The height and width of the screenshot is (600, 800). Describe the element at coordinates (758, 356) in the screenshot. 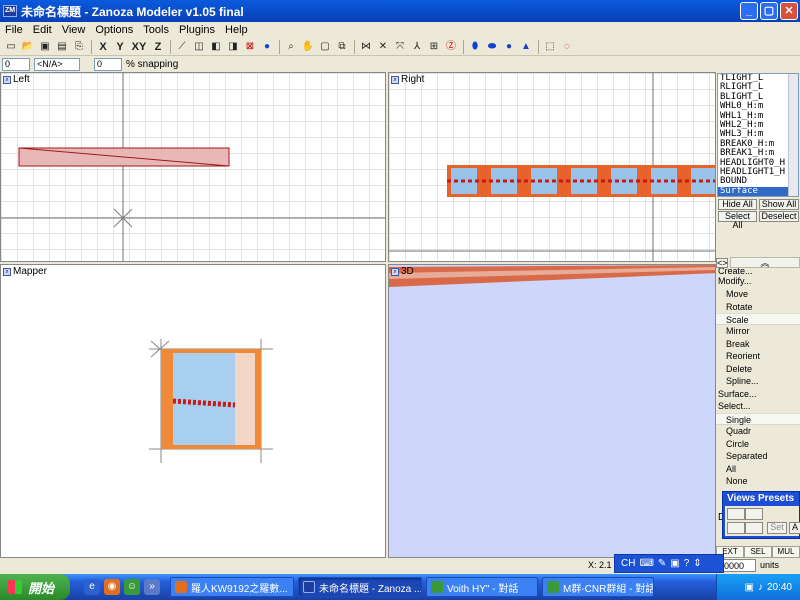

I see `modify-reorient: Reorient` at that location.